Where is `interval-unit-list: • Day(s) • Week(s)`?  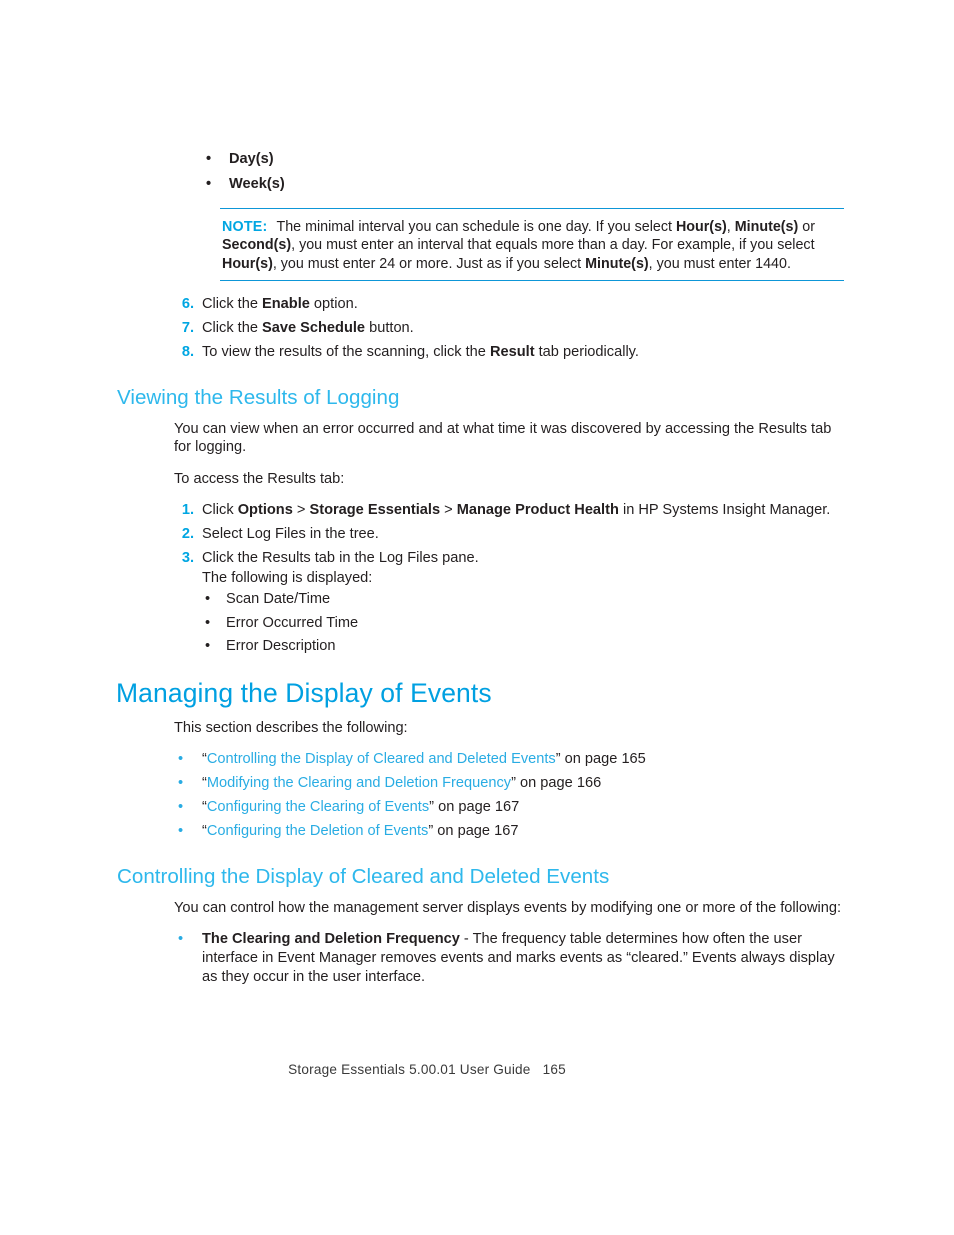
interval-unit-list: • Day(s) • Week(s) is located at coordinates (523, 171).